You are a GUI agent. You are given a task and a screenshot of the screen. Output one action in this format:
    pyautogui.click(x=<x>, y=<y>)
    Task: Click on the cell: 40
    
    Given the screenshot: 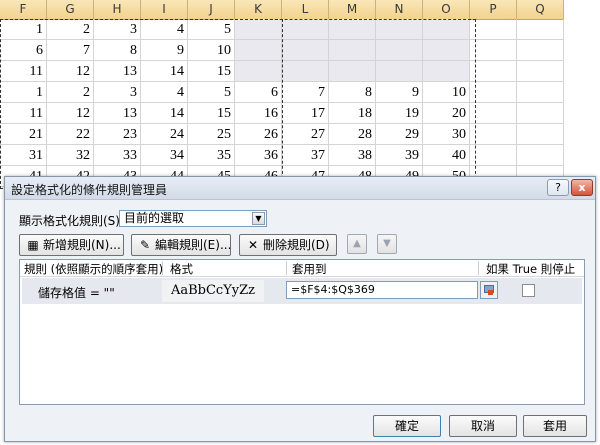 What is the action you would take?
    pyautogui.click(x=446, y=155)
    